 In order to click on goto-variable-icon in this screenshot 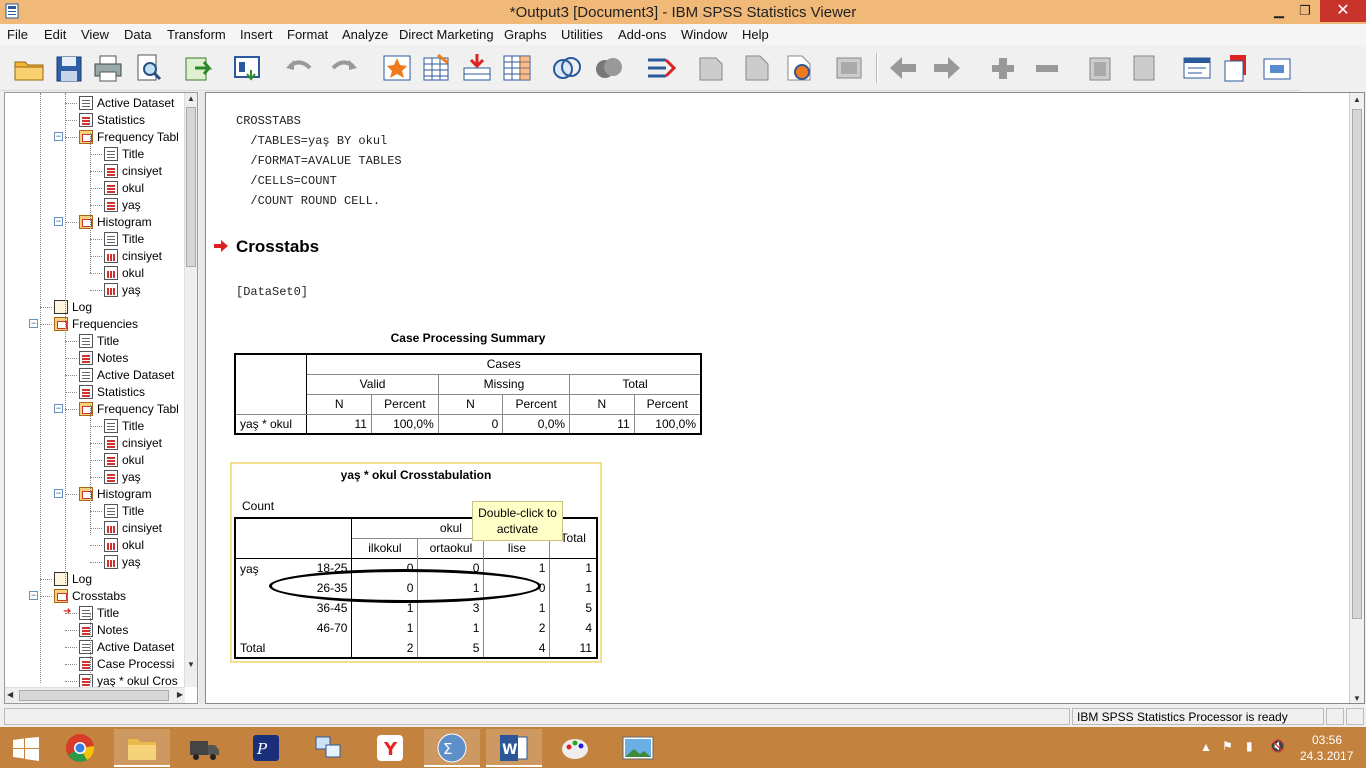, I will do `click(437, 68)`.